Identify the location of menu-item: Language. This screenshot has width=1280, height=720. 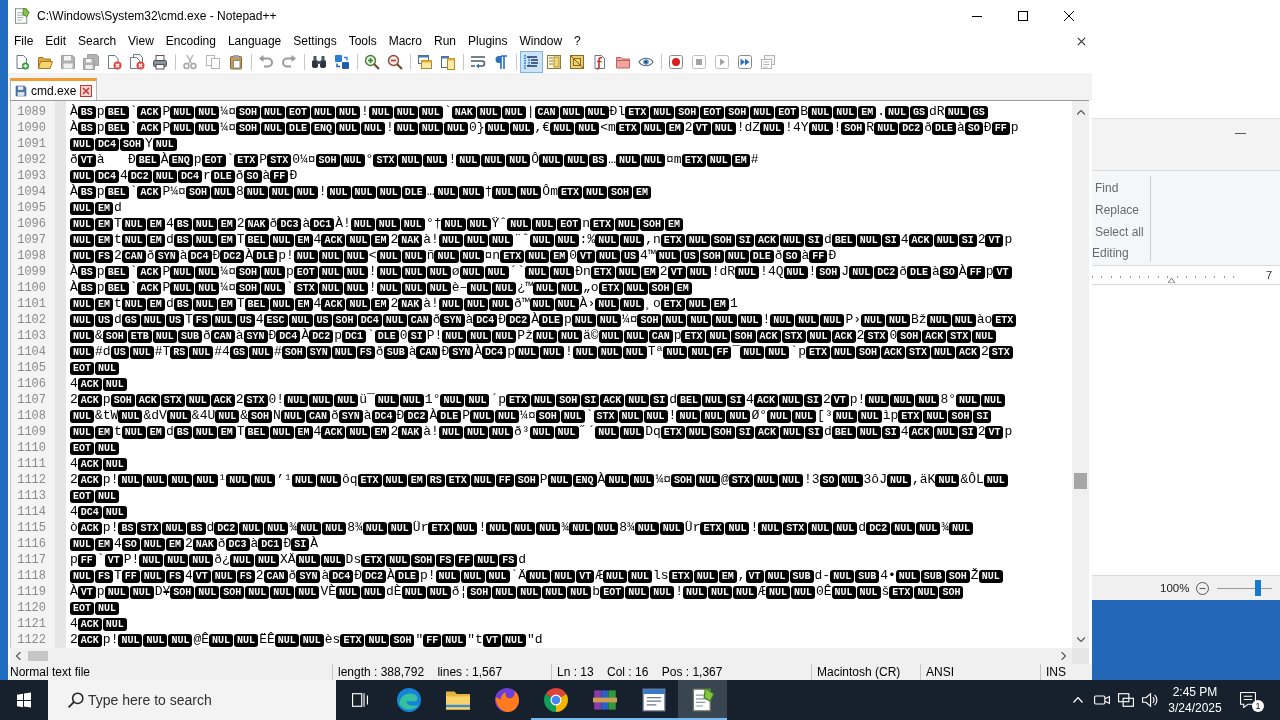
(254, 41).